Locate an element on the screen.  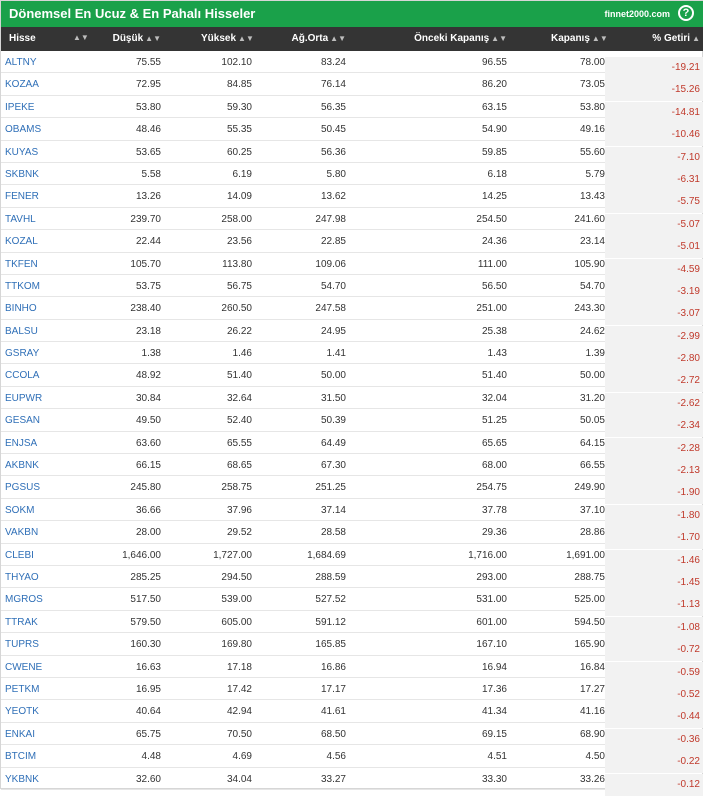
ticker-link: CWENE is located at coordinates (23, 667).